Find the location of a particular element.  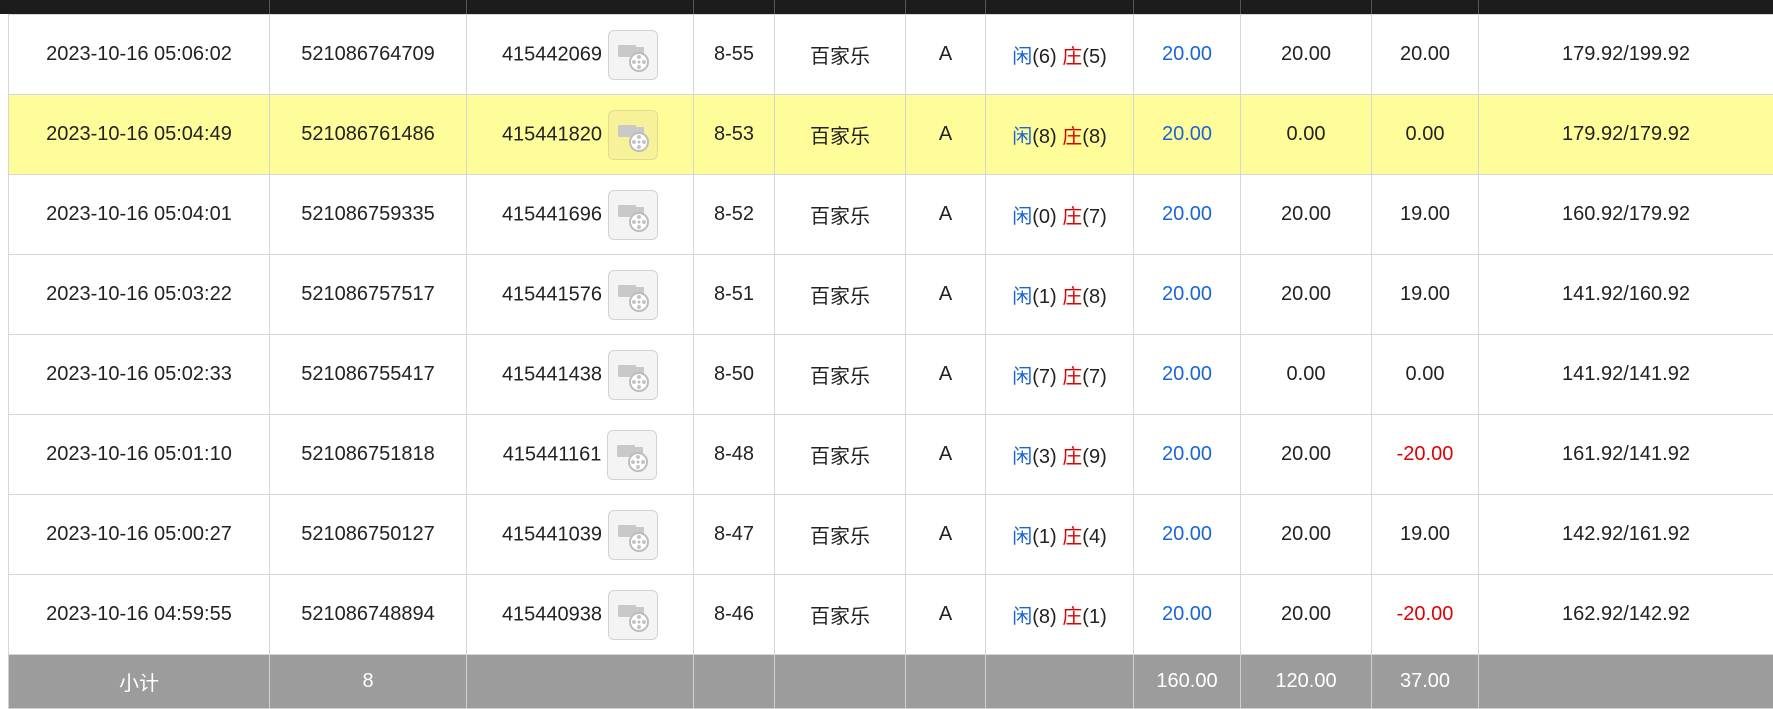

game-id-cell: 415441576 is located at coordinates (580, 295).